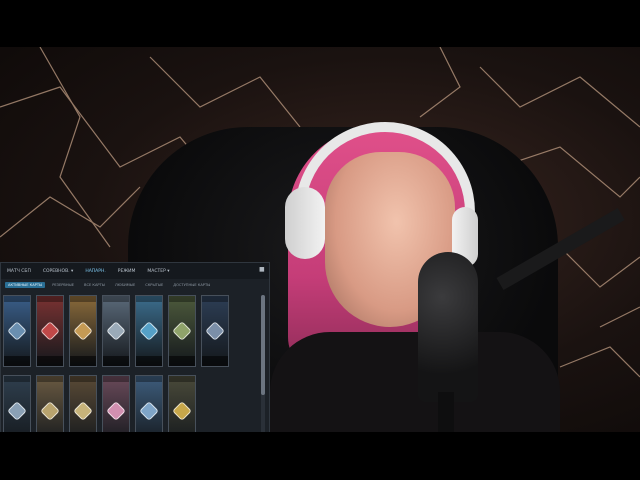  I want to click on nav-item-4: МАСТЕР ▾, so click(158, 271).